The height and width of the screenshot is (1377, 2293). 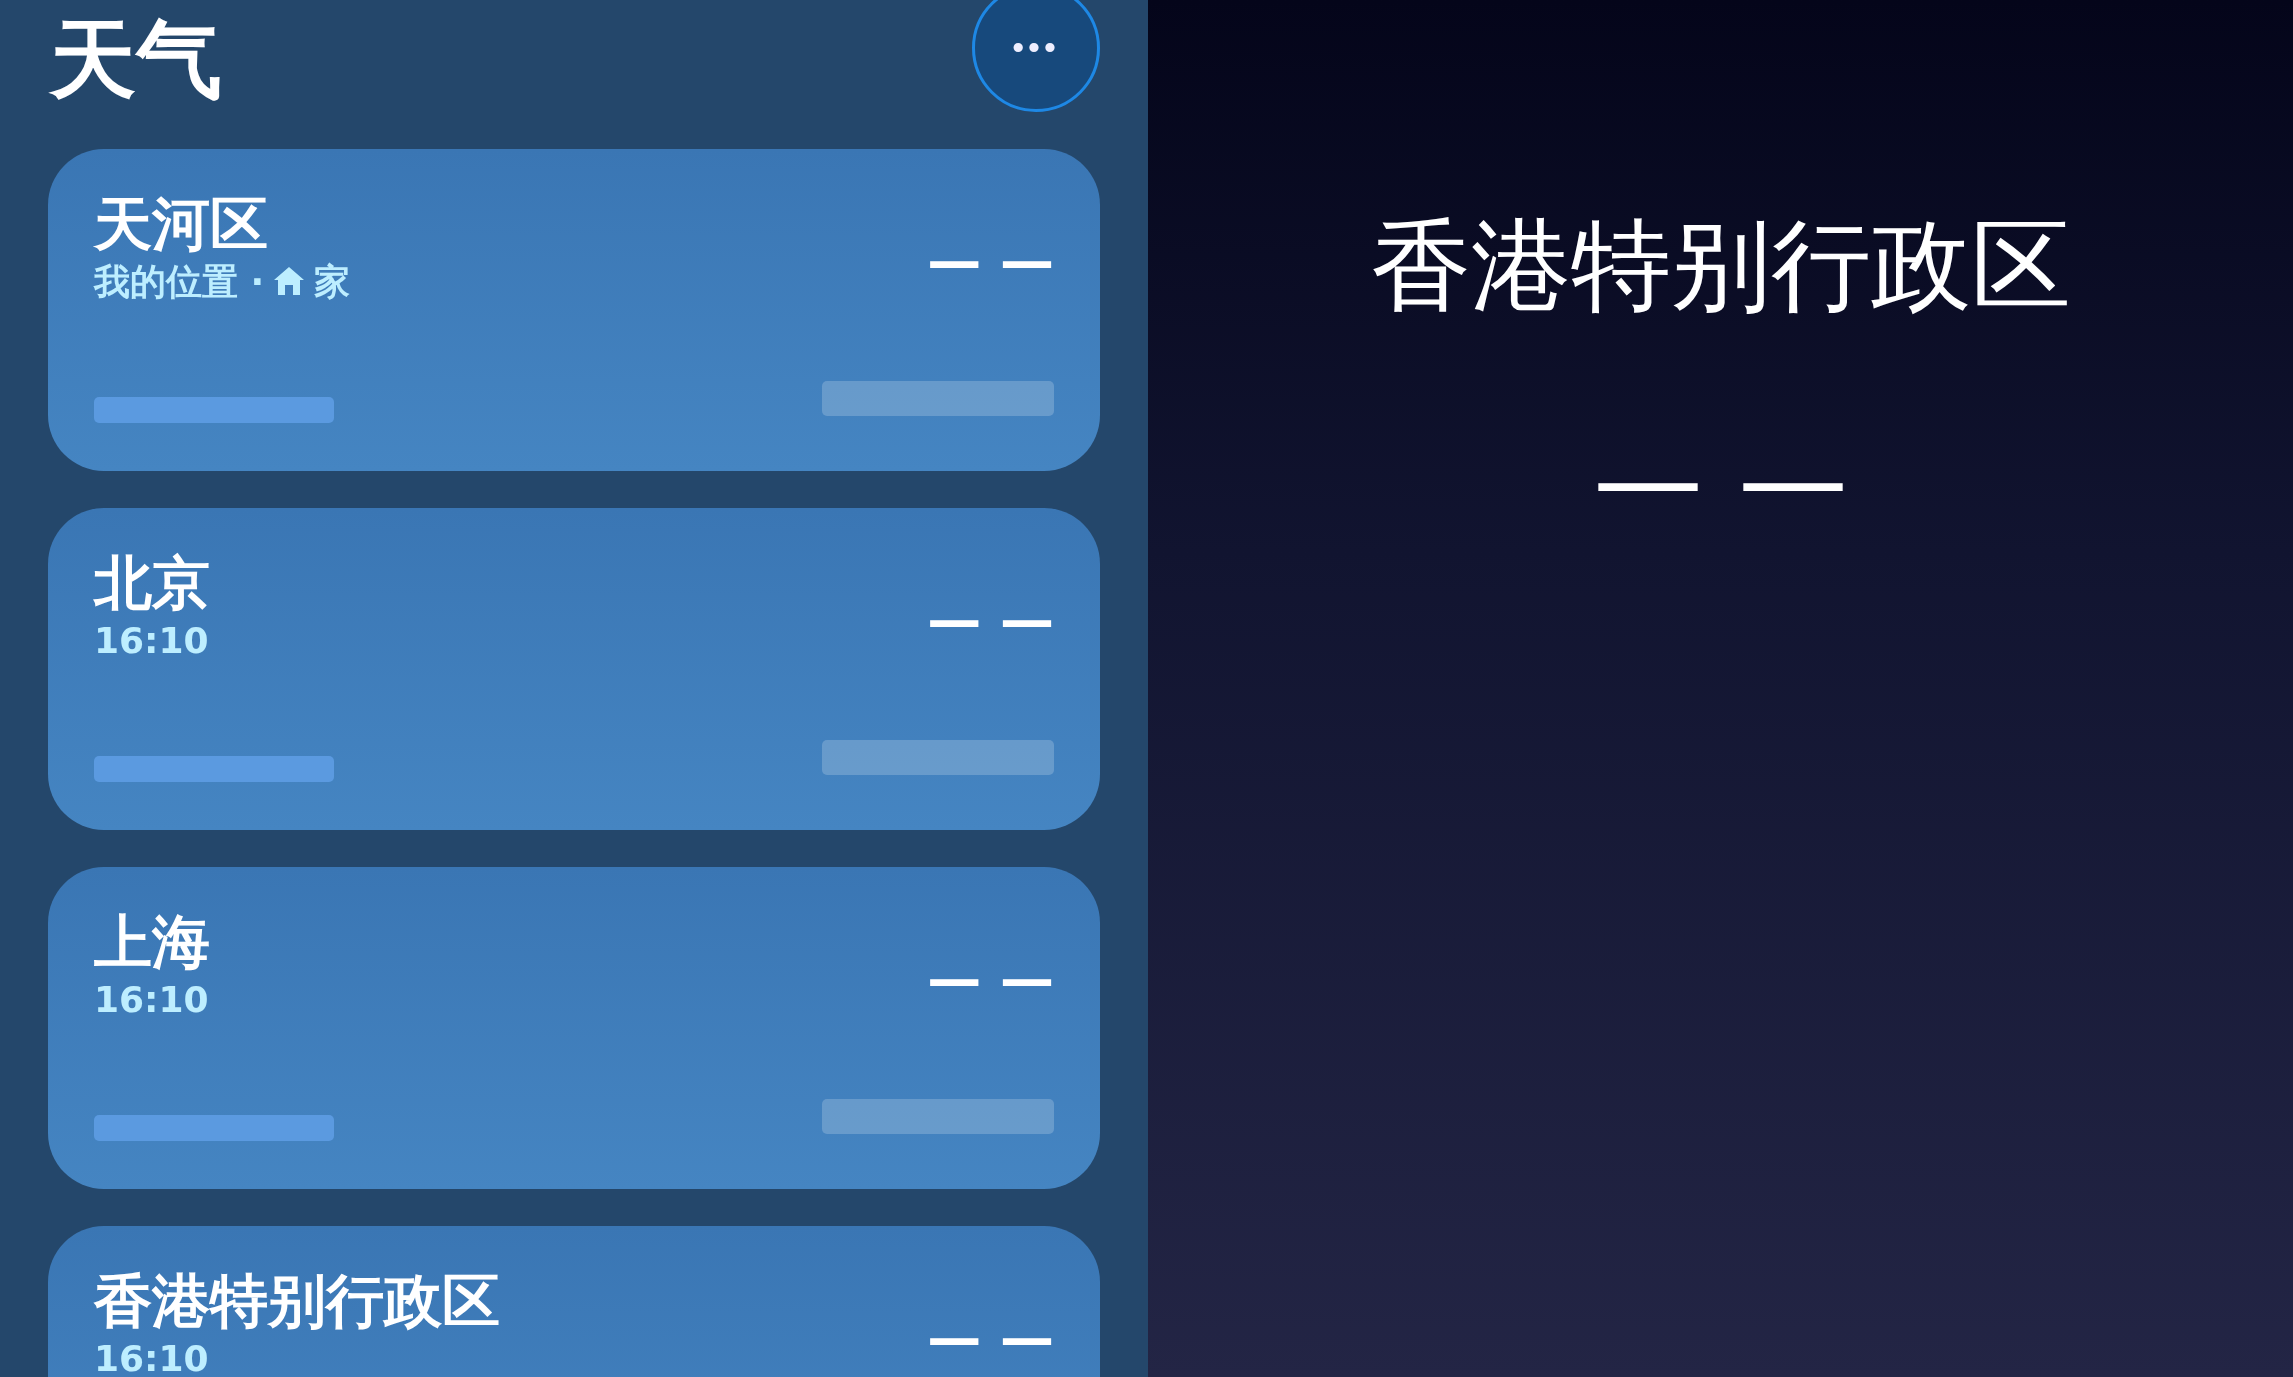 I want to click on location-card: 北京 16:10 — —, so click(x=574, y=669).